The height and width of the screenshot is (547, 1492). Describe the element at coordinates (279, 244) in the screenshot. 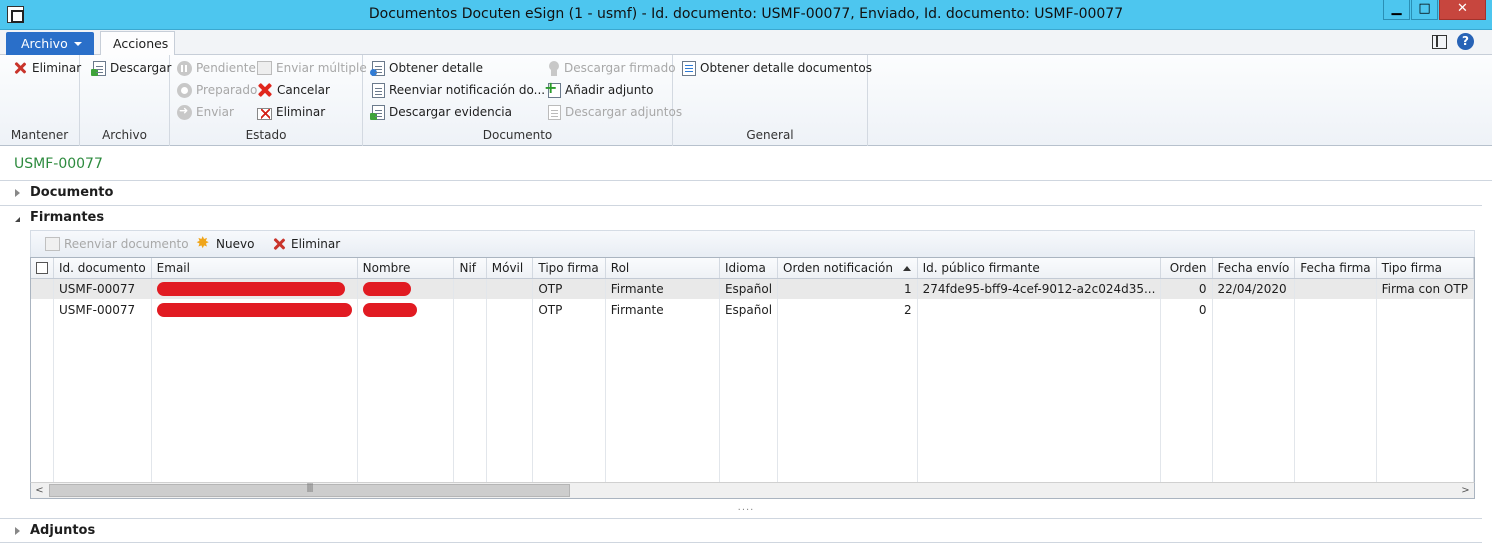

I see `delete-icon` at that location.